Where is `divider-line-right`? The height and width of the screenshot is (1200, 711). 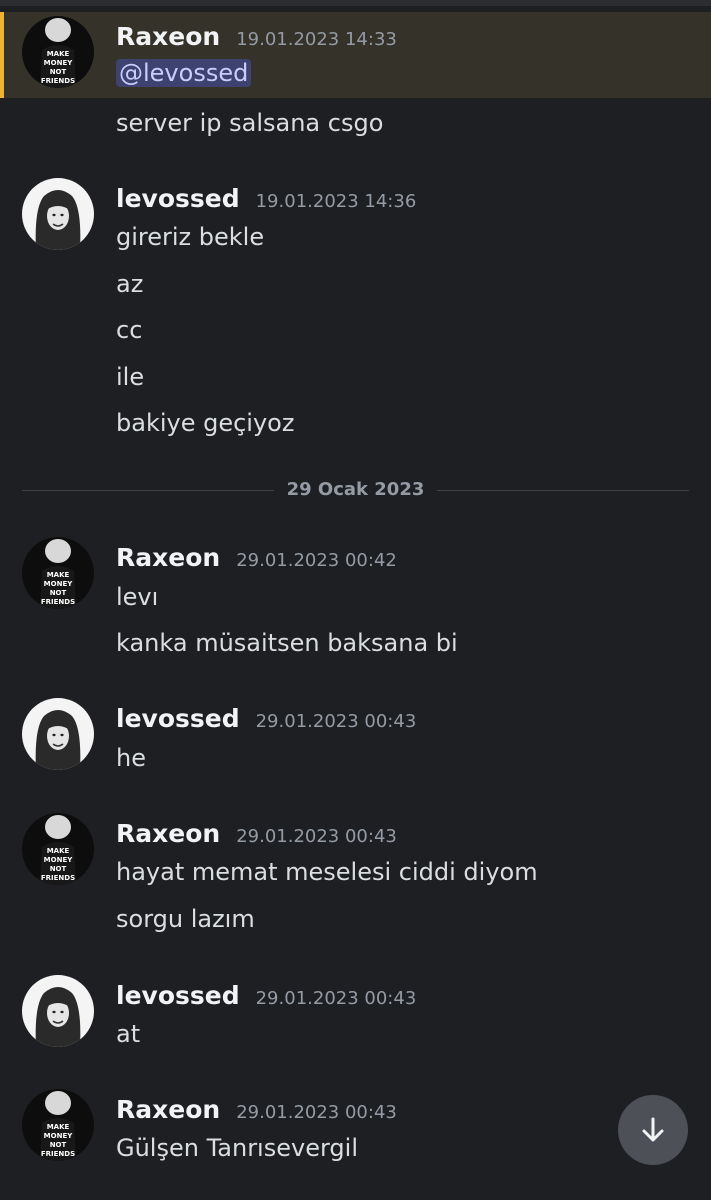 divider-line-right is located at coordinates (563, 490).